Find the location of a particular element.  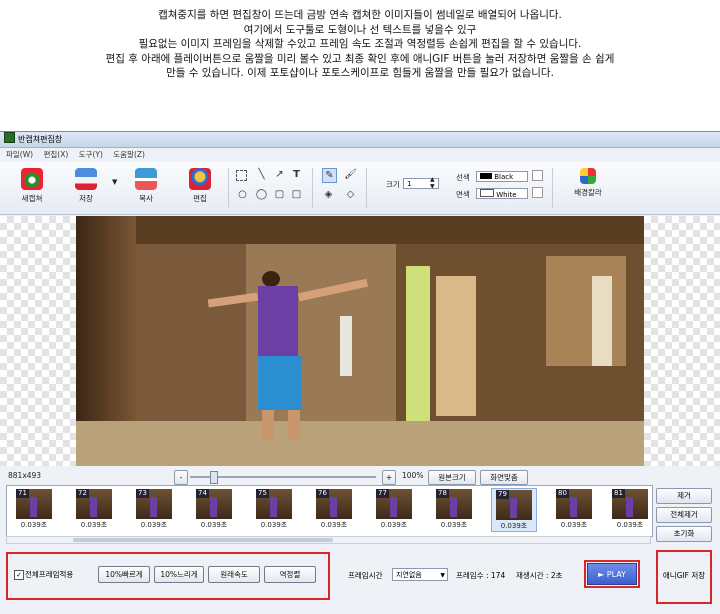

rect-icon: □ is located at coordinates (296, 194).